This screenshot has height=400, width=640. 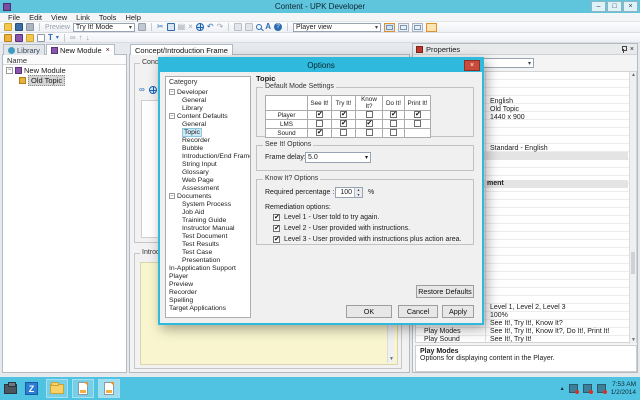 I want to click on concept-globe-icon, so click(x=152, y=90).